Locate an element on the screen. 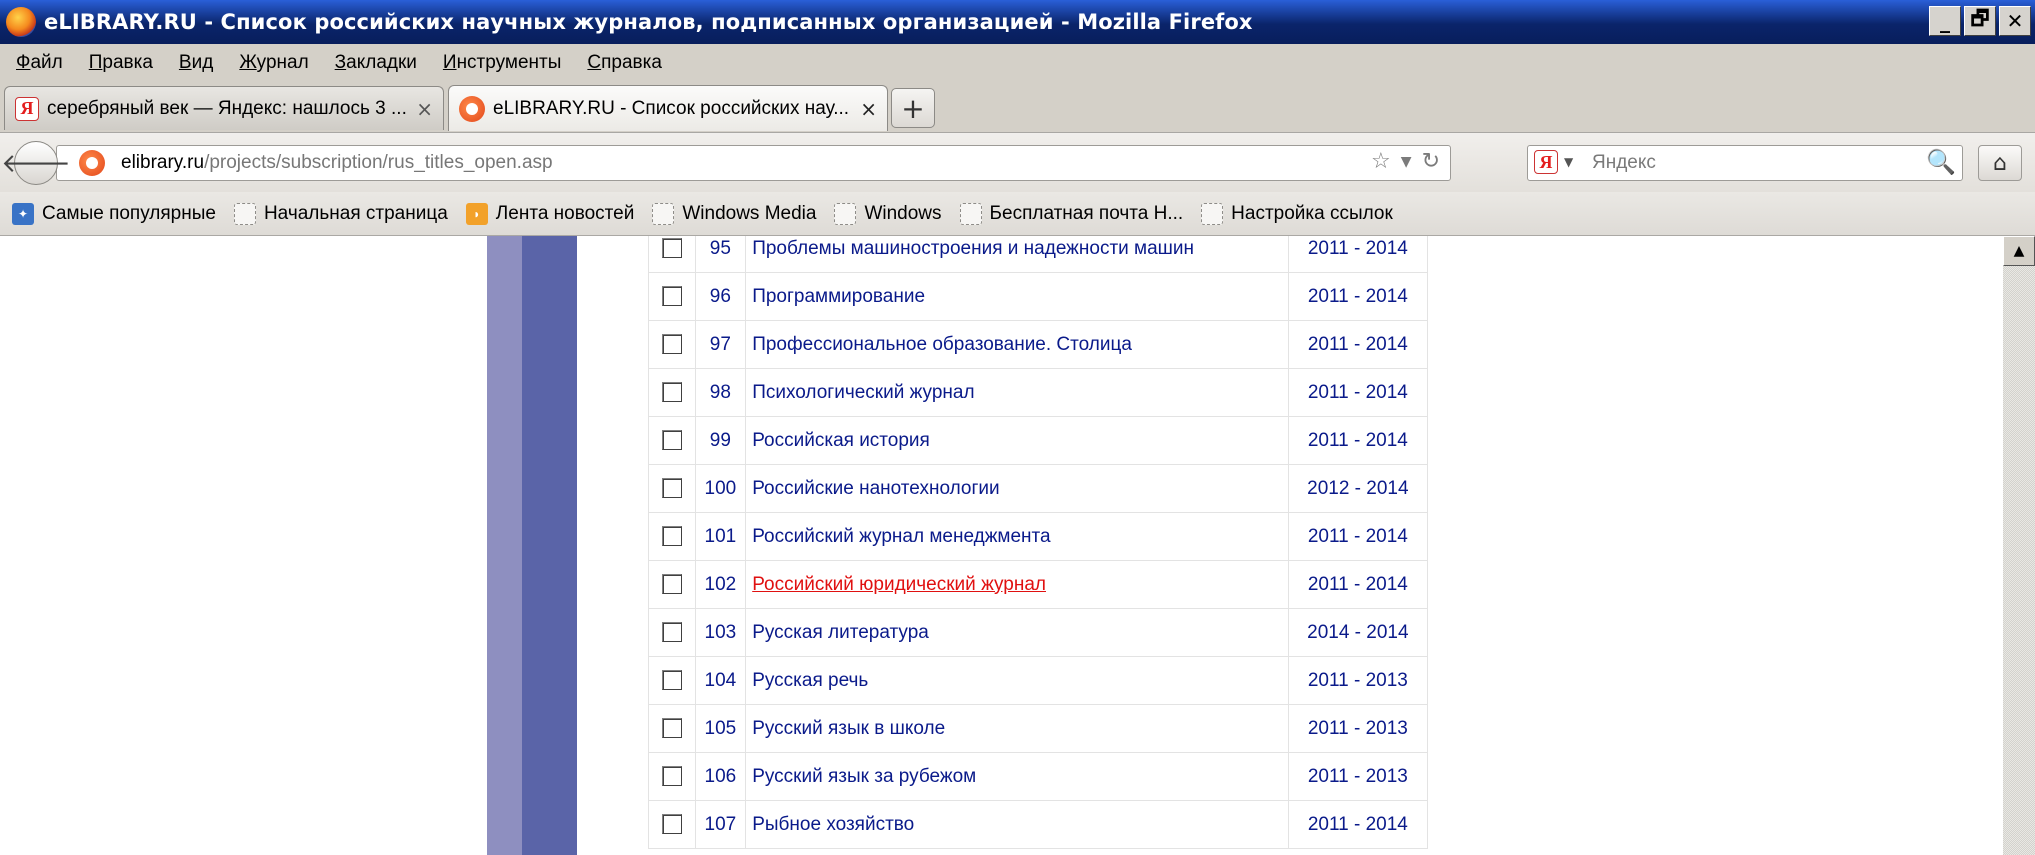  reload-icon: ↻ is located at coordinates (1431, 161).